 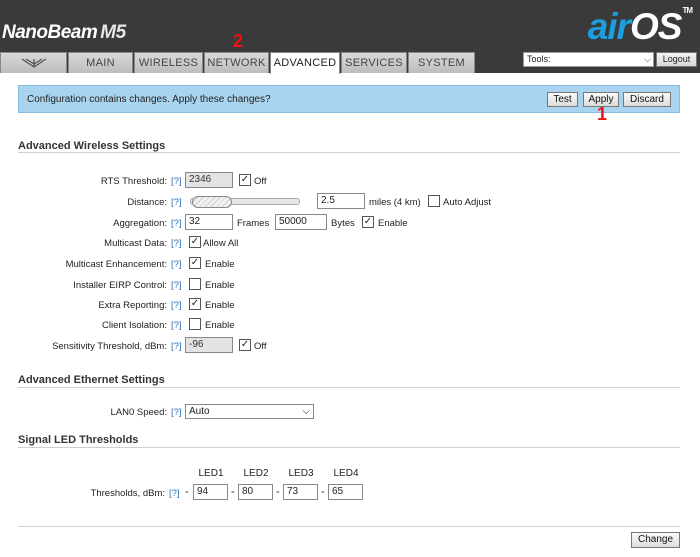 I want to click on client-isolation-enable-label: Enable, so click(x=220, y=325).